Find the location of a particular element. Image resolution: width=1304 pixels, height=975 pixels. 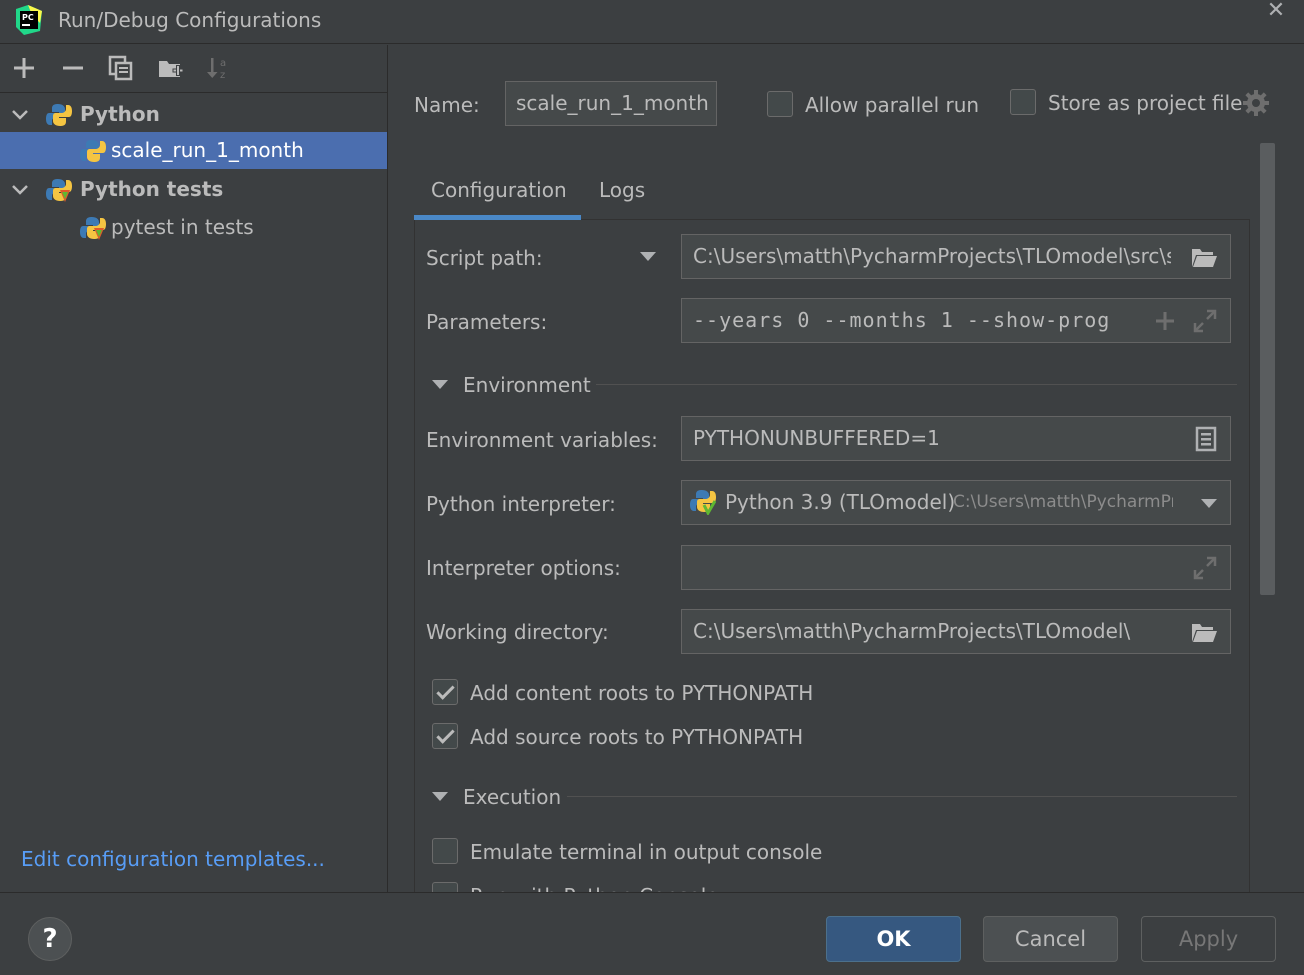

execution-collapse-icon is located at coordinates (440, 796).